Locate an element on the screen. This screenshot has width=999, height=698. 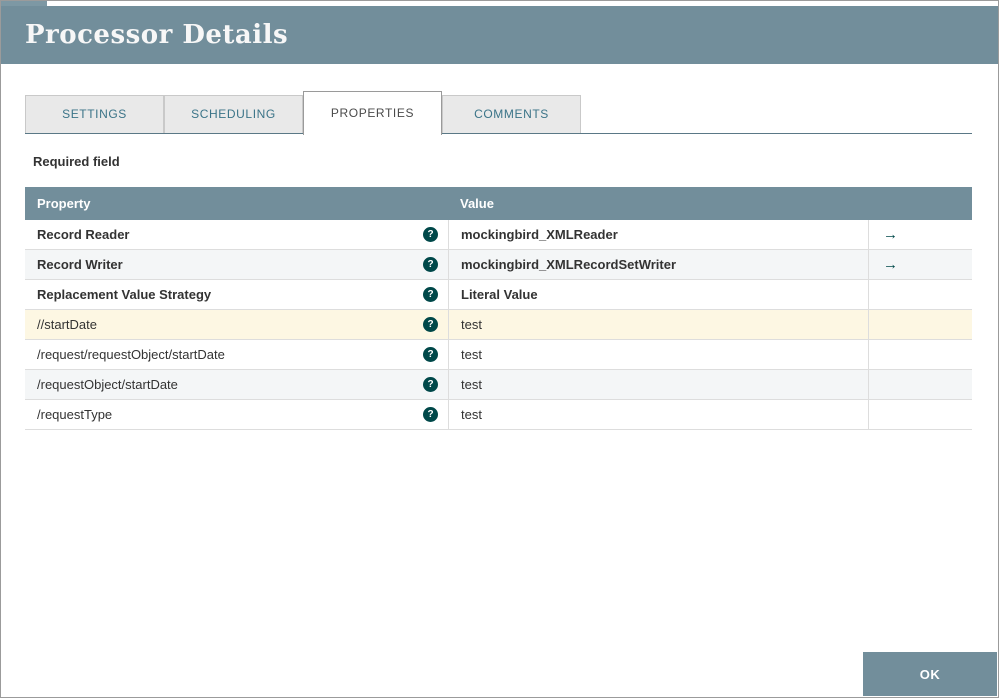
table-row: Record Reader? mockingbird_XMLReader → is located at coordinates (498, 235).